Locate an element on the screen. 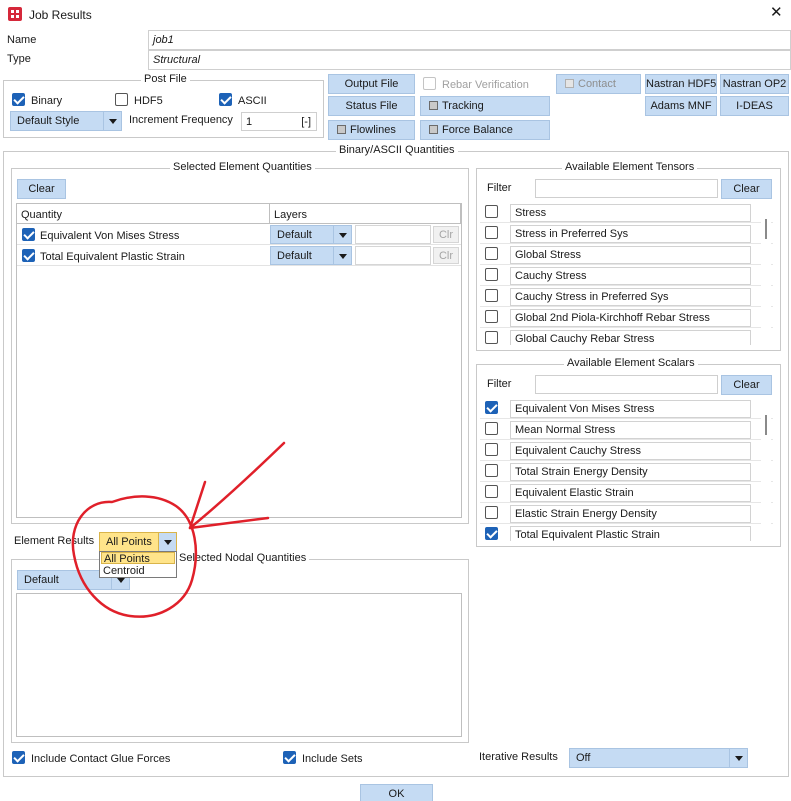 The image size is (791, 801). contact-glue-label: Include Contact Glue Forces is located at coordinates (101, 759).